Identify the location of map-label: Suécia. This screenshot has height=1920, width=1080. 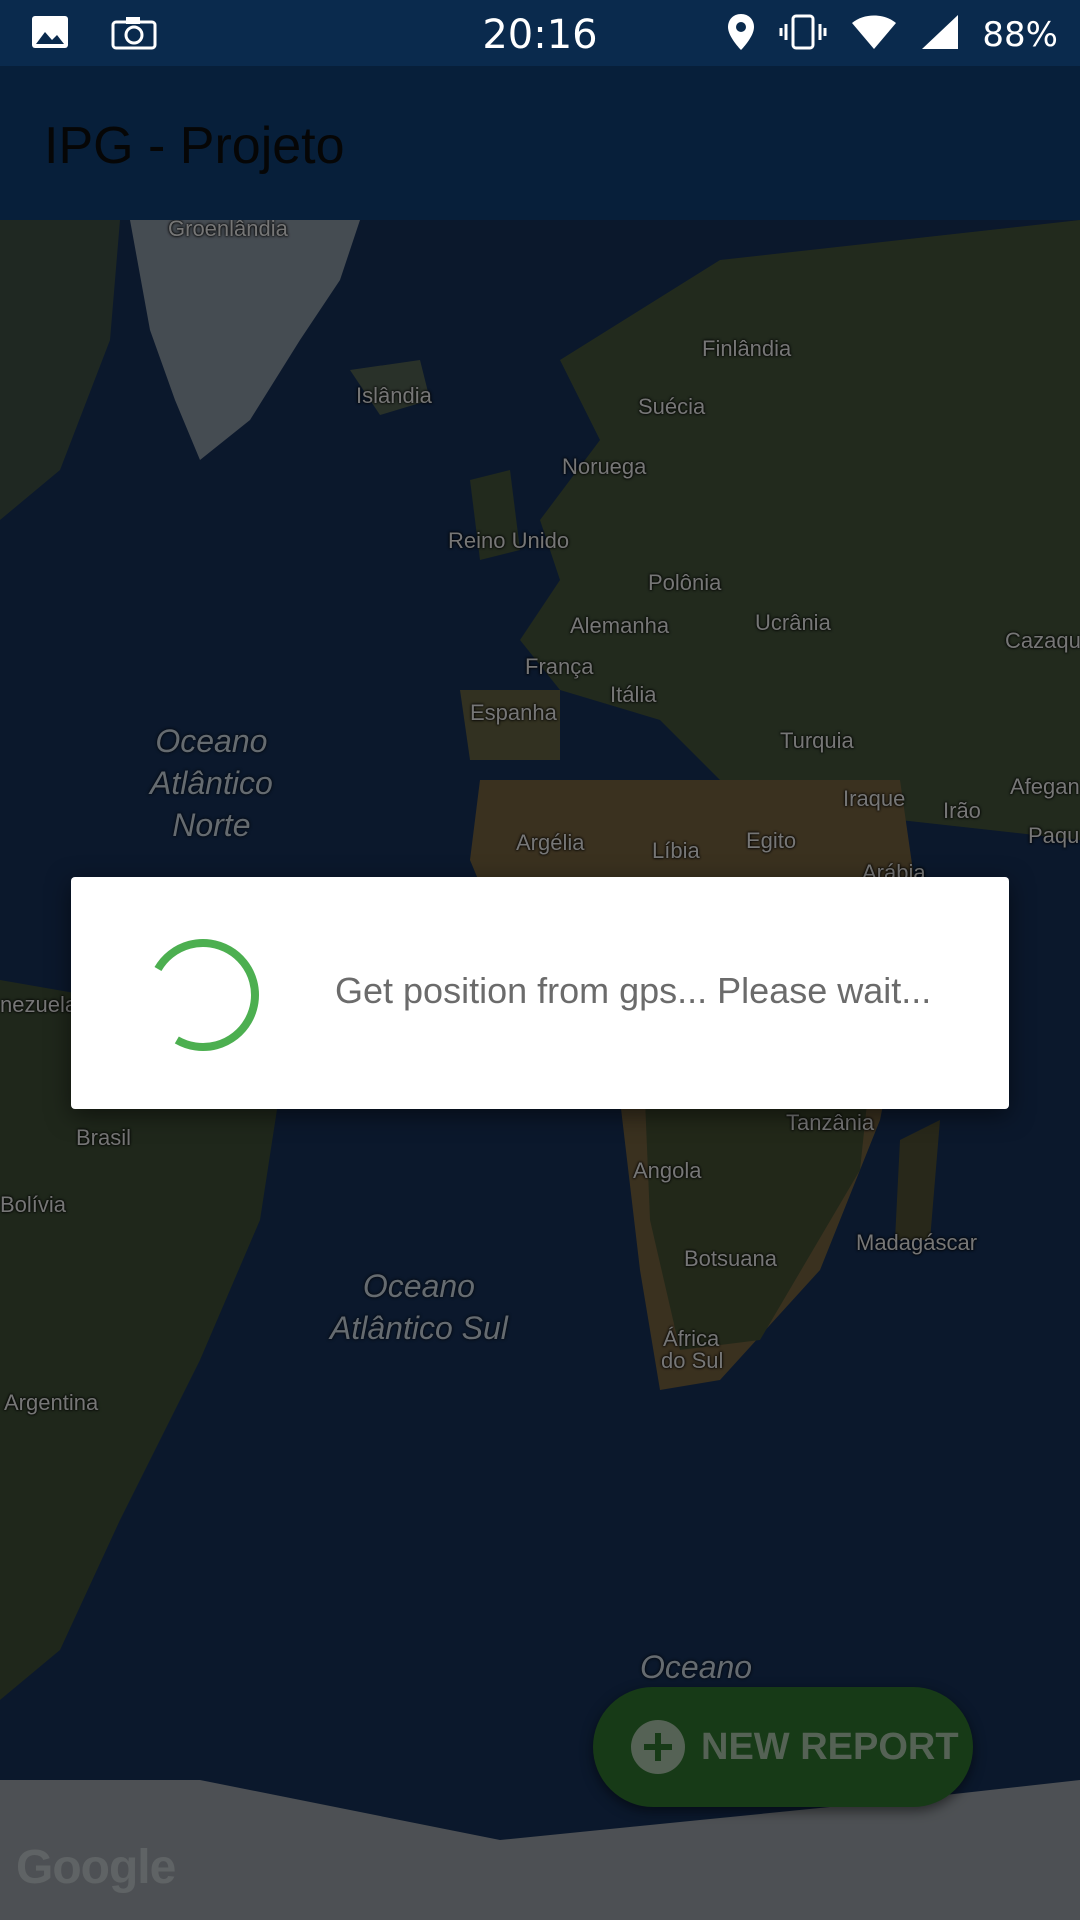
(672, 406).